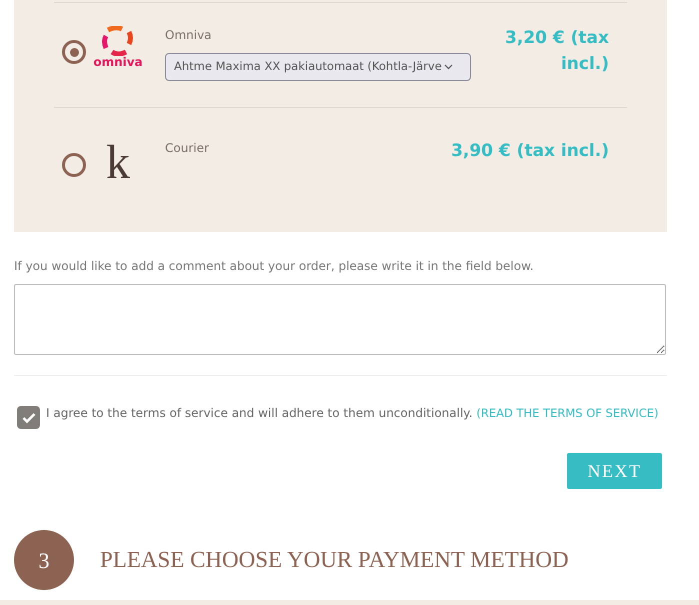  Describe the element at coordinates (448, 67) in the screenshot. I see `chevron-down-icon` at that location.